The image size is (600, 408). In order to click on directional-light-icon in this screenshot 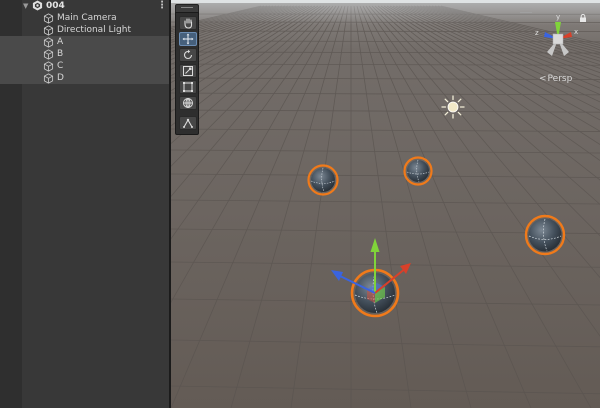, I will do `click(453, 107)`.